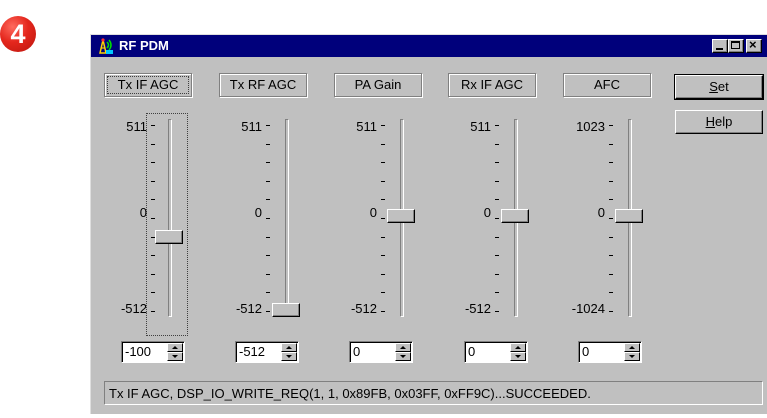  Describe the element at coordinates (138, 351) in the screenshot. I see `tx-if-agc-value: -100` at that location.